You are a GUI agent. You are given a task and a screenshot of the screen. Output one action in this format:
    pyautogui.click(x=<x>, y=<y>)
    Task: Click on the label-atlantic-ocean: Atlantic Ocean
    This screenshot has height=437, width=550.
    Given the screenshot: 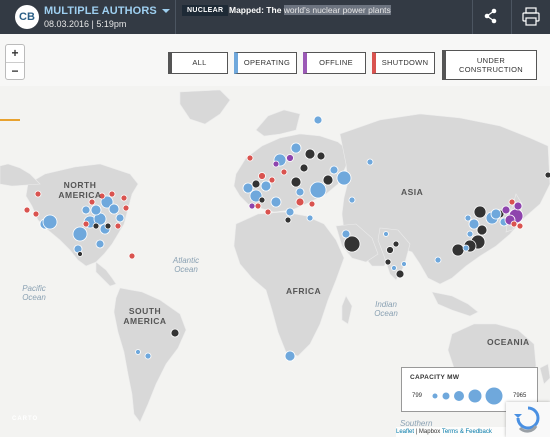 What is the action you would take?
    pyautogui.click(x=186, y=265)
    